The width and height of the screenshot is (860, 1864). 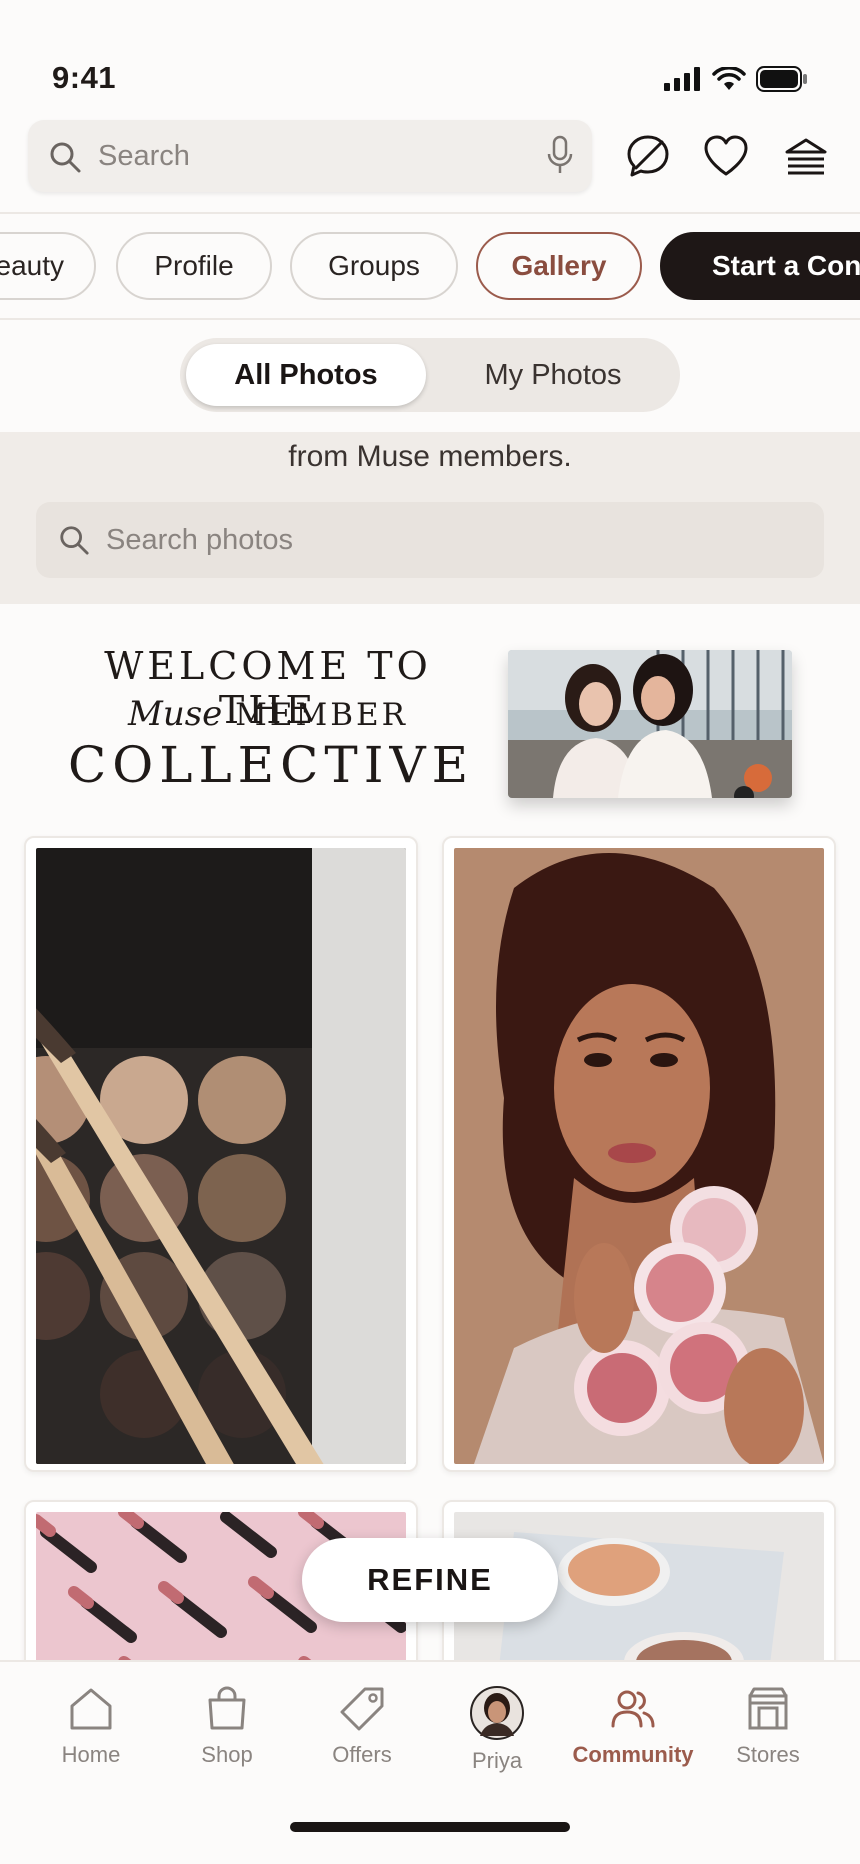 I want to click on battery-icon, so click(x=781, y=79).